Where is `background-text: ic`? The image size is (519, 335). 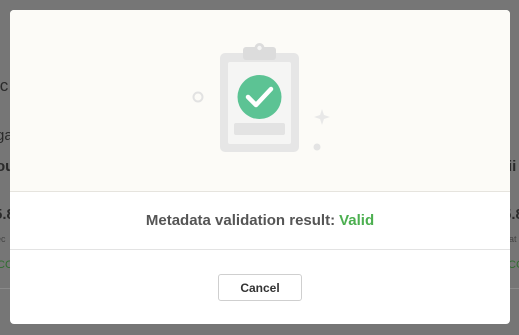
background-text: ic is located at coordinates (4, 85).